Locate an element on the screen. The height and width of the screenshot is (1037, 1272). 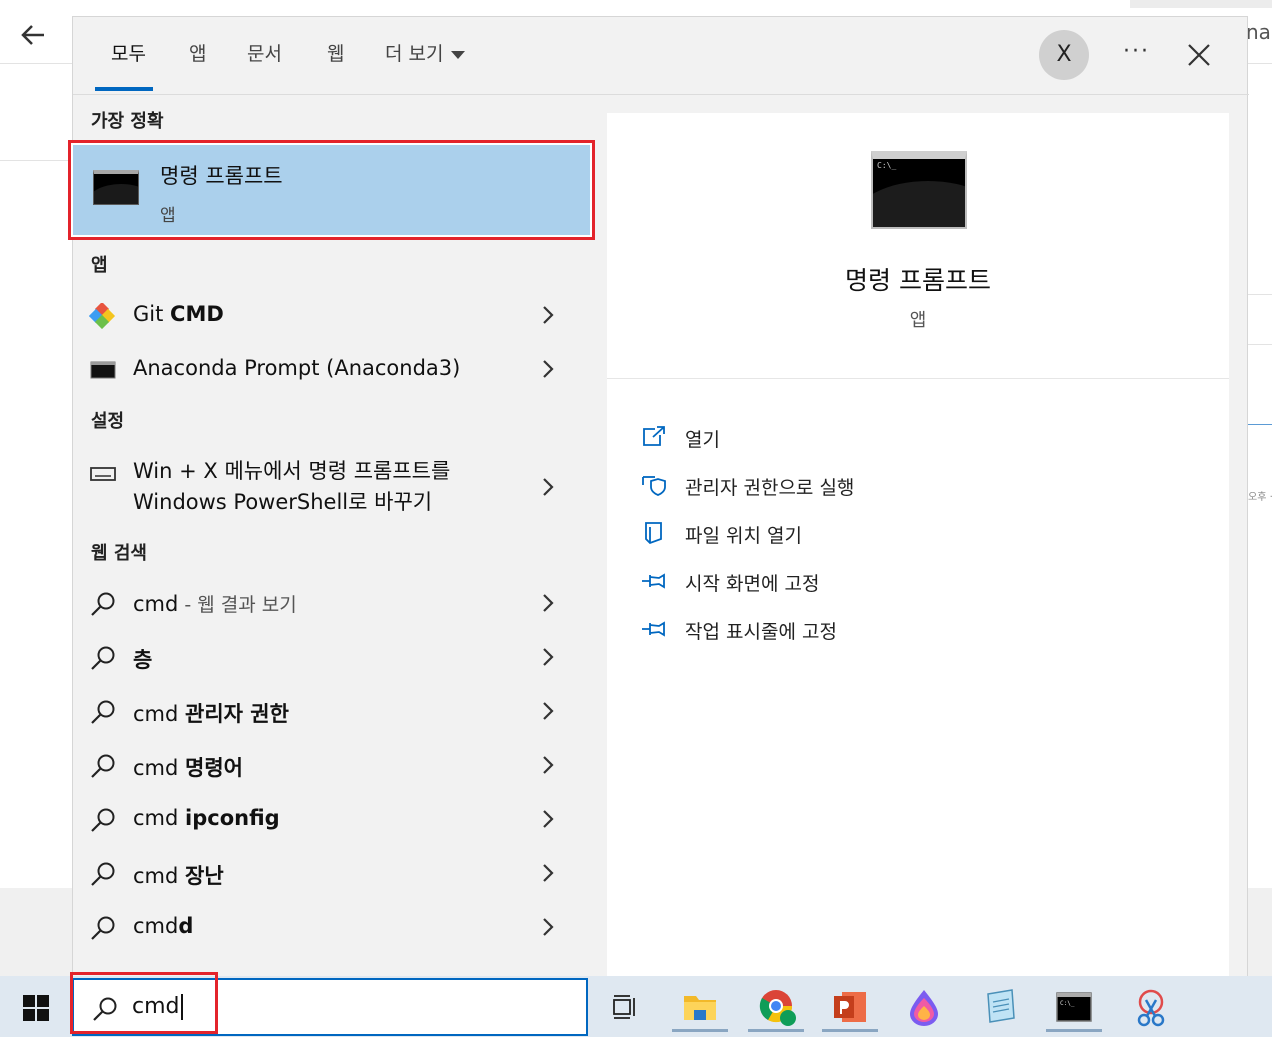
best-match-subtitle: 앱 is located at coordinates (168, 216).